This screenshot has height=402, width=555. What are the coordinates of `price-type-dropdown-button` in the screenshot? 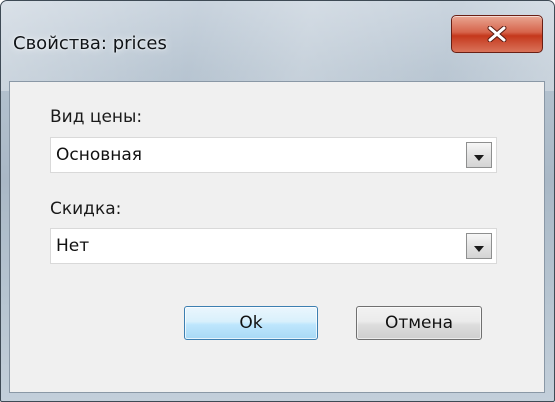 It's located at (479, 155).